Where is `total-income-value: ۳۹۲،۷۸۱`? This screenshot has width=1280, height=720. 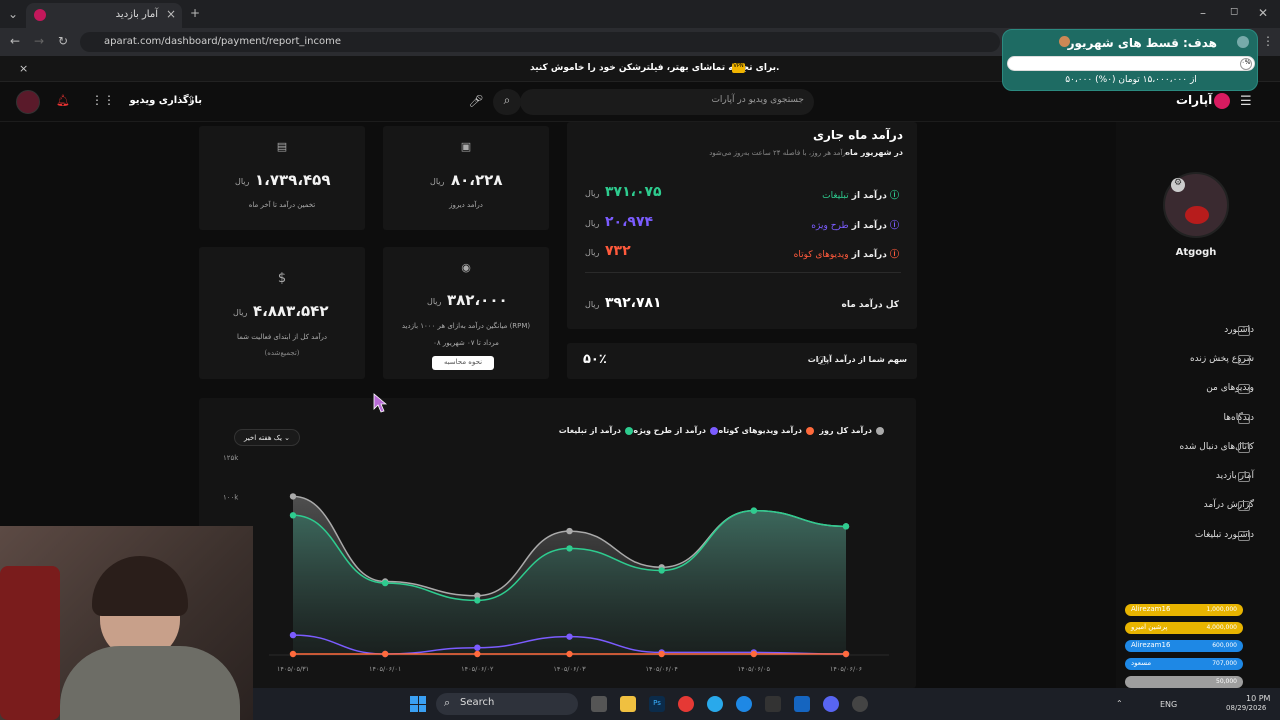 total-income-value: ۳۹۲،۷۸۱ is located at coordinates (633, 303).